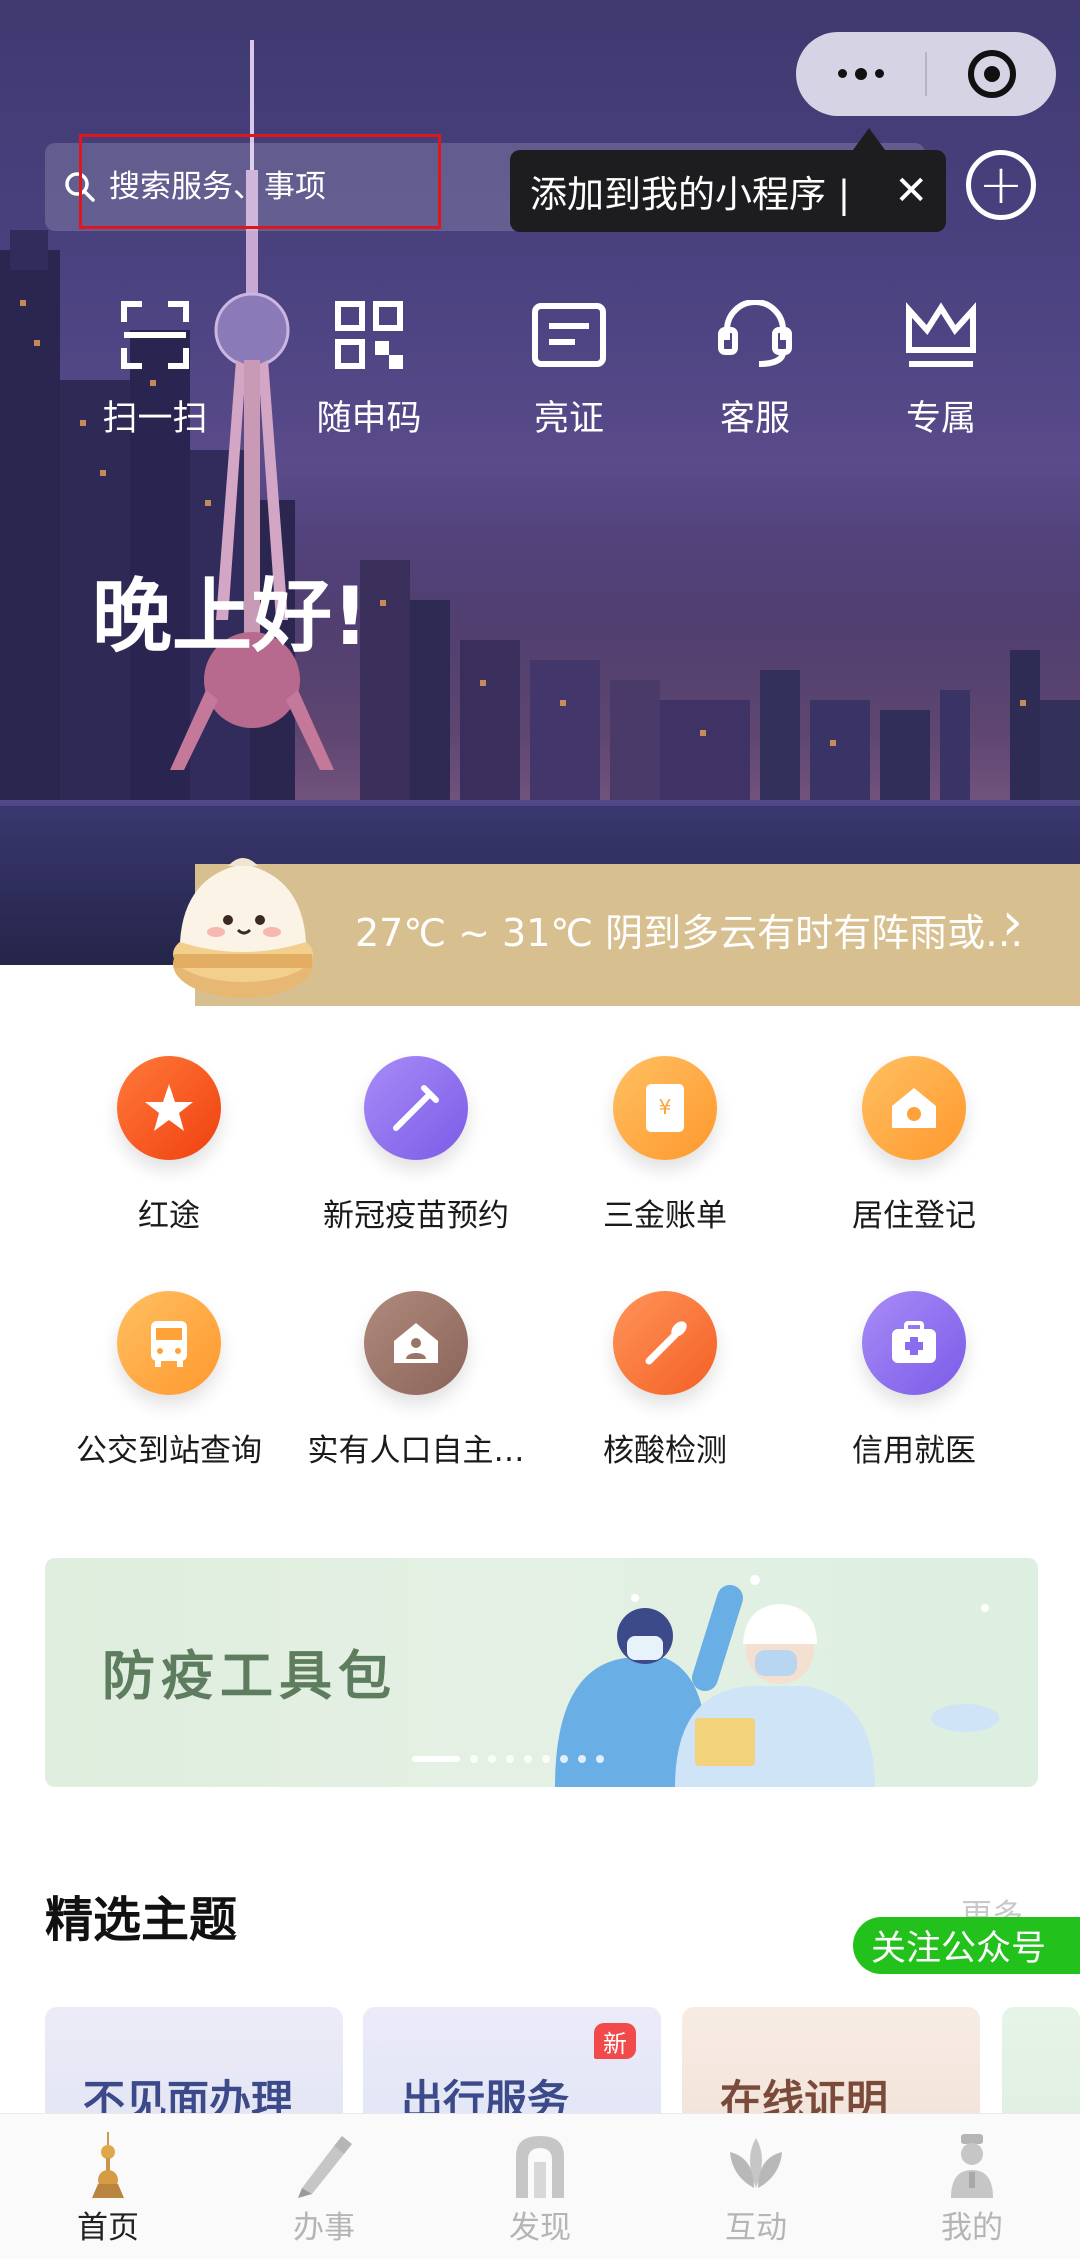  What do you see at coordinates (169, 1108) in the screenshot?
I see `star-flag-icon` at bounding box center [169, 1108].